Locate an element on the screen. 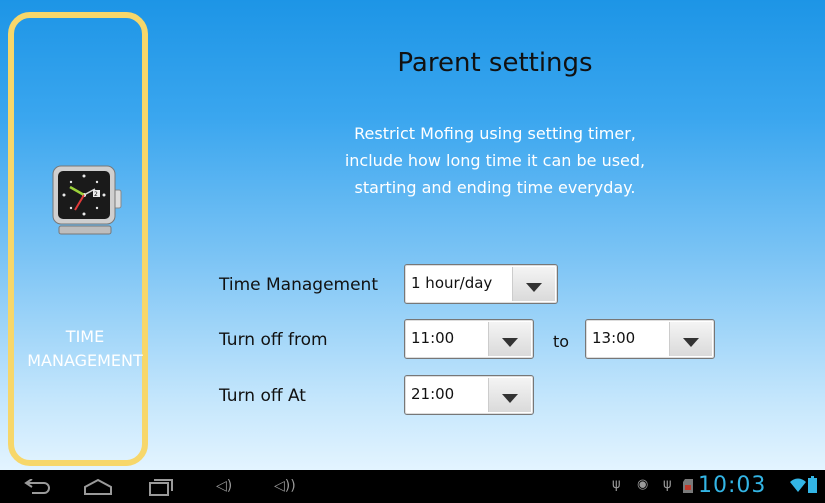 The width and height of the screenshot is (825, 503). turn-off-from-label: Turn off from is located at coordinates (273, 340).